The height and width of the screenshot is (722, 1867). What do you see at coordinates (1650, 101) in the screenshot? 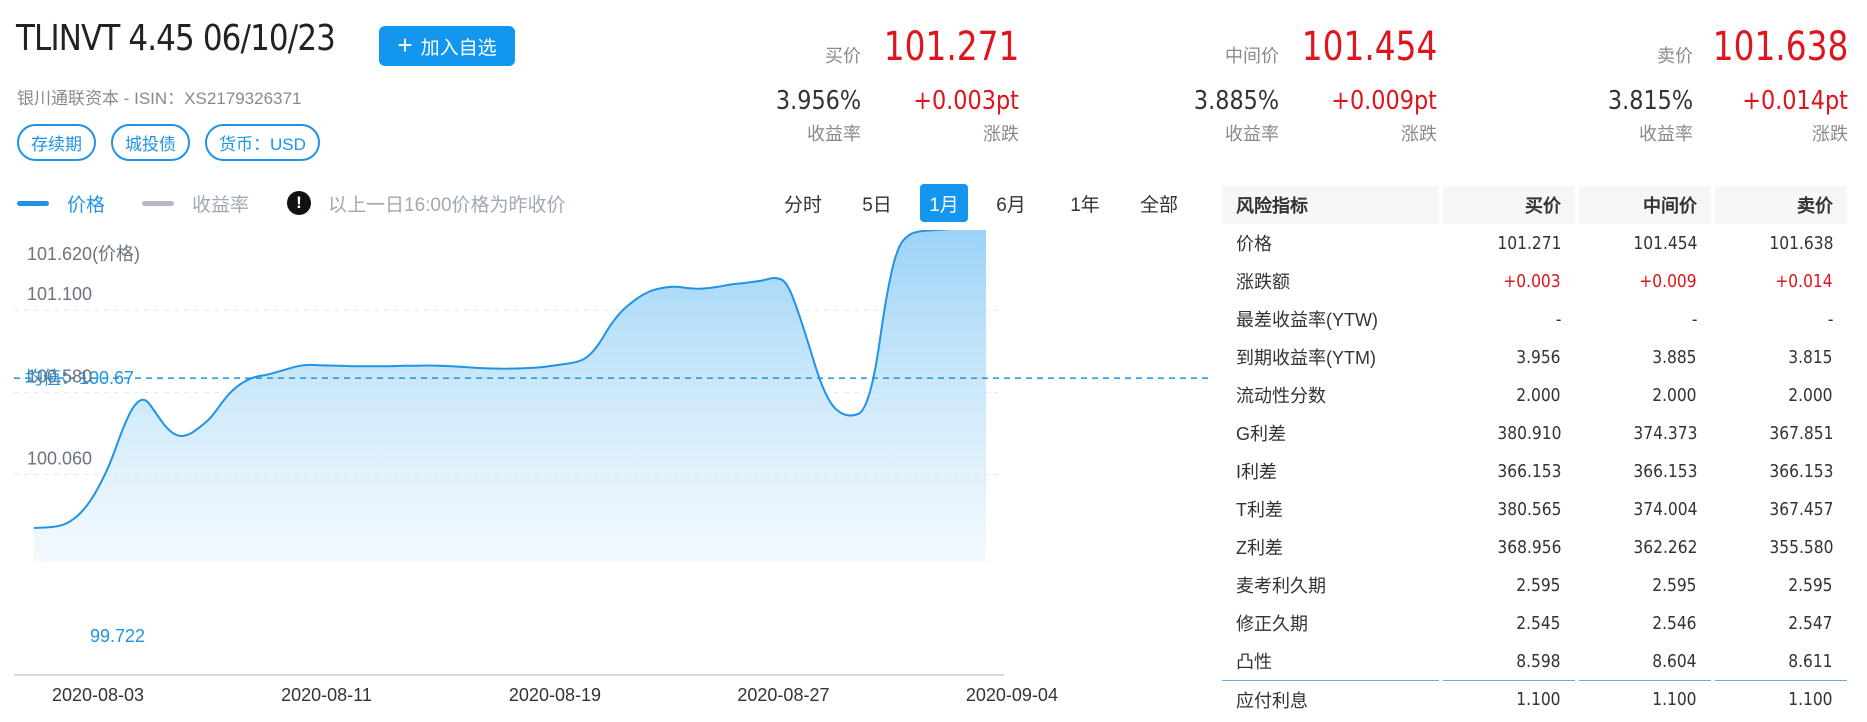
I see `quote-yield: 3.815%` at bounding box center [1650, 101].